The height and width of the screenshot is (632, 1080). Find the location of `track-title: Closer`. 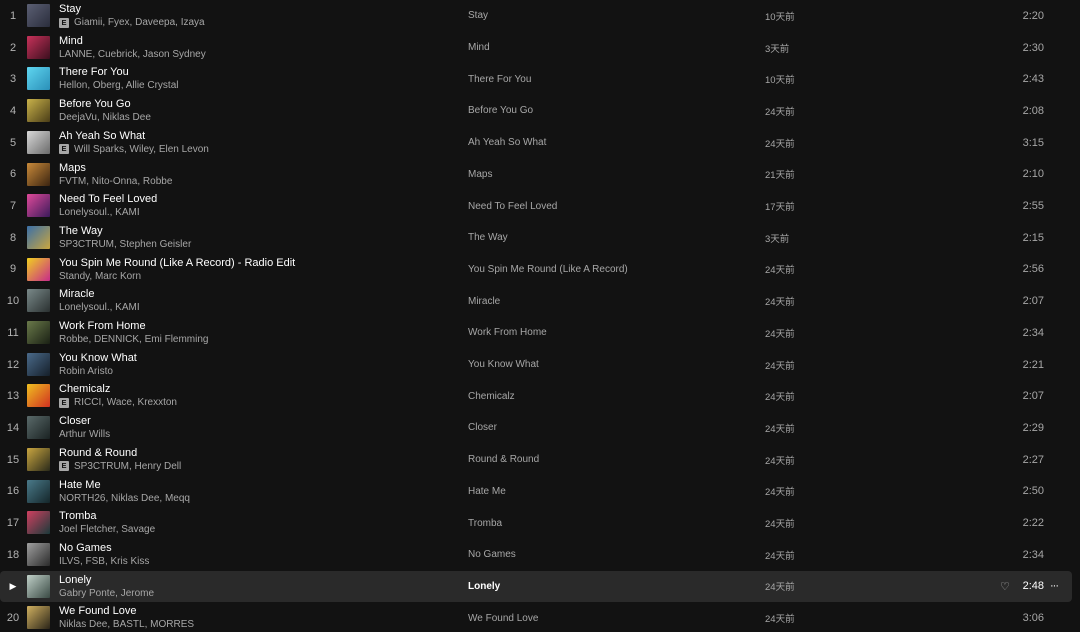

track-title: Closer is located at coordinates (255, 421).